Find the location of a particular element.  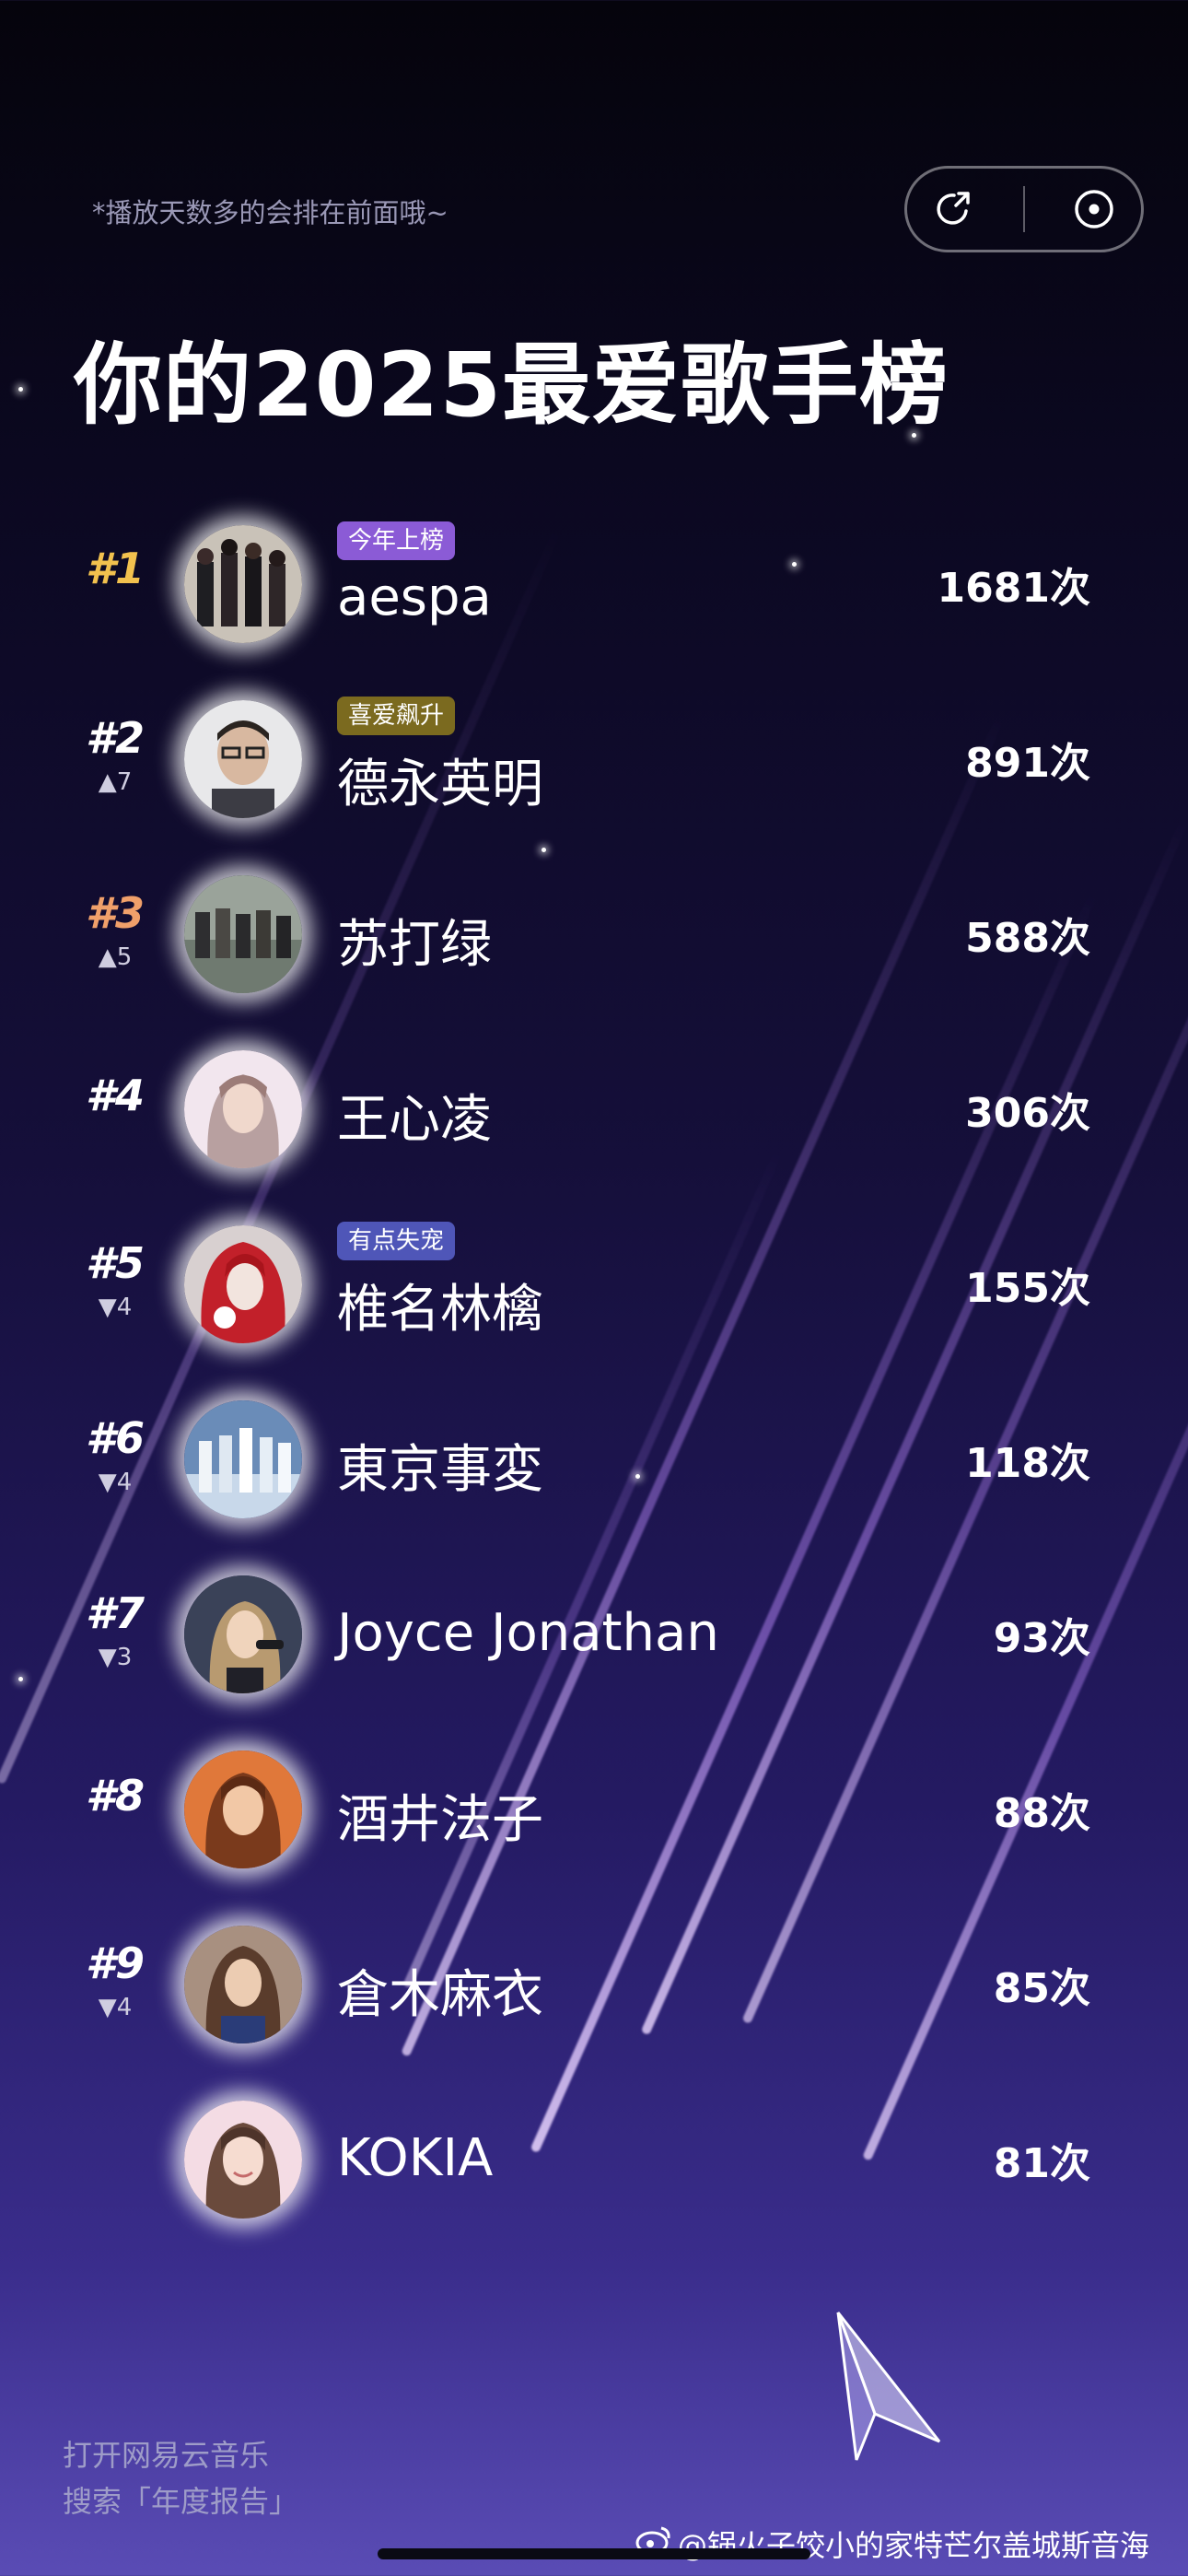

artist-tag: 今年上榜 is located at coordinates (396, 540).